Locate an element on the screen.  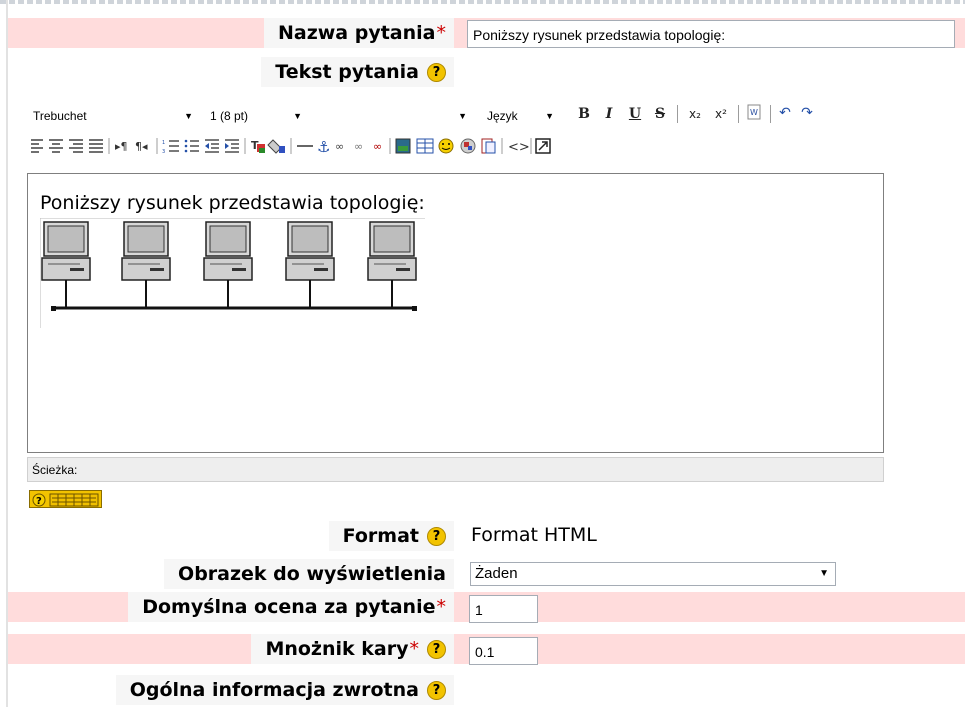
nolink-icon: ∞ is located at coordinates (377, 146).